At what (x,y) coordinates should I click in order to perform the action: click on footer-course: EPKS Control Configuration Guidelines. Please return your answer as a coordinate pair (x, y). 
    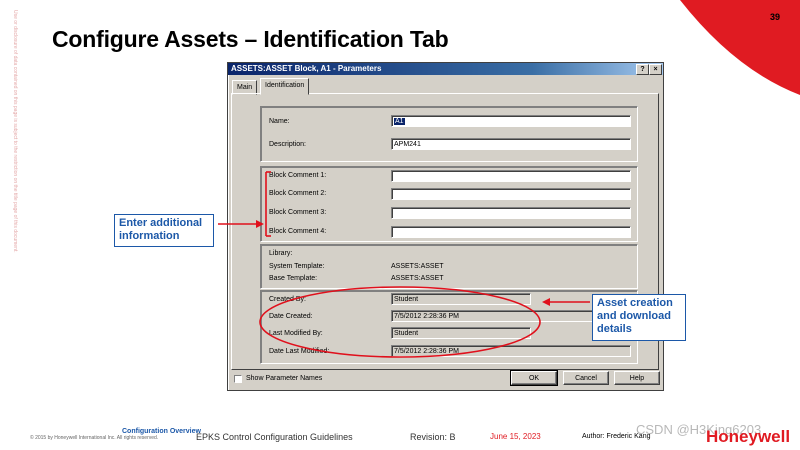
    Looking at the image, I should click on (274, 437).